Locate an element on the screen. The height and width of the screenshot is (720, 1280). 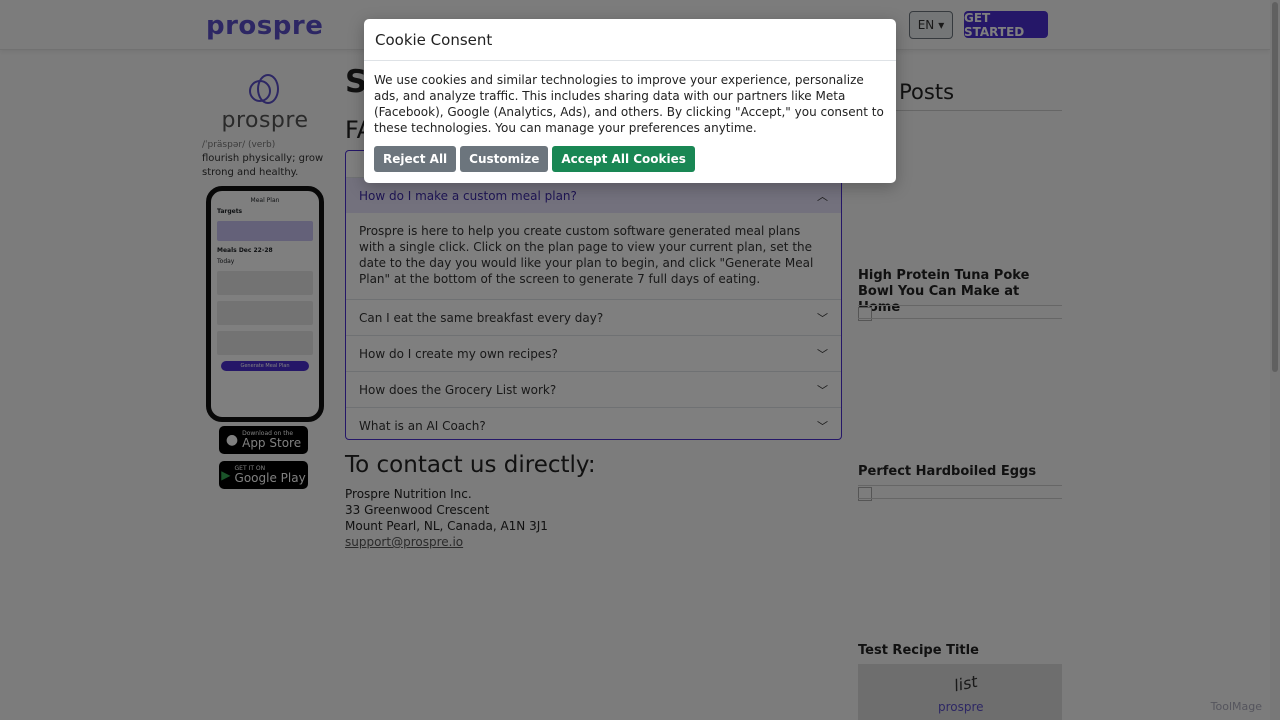
modal-title: Cookie Consent is located at coordinates (630, 40).